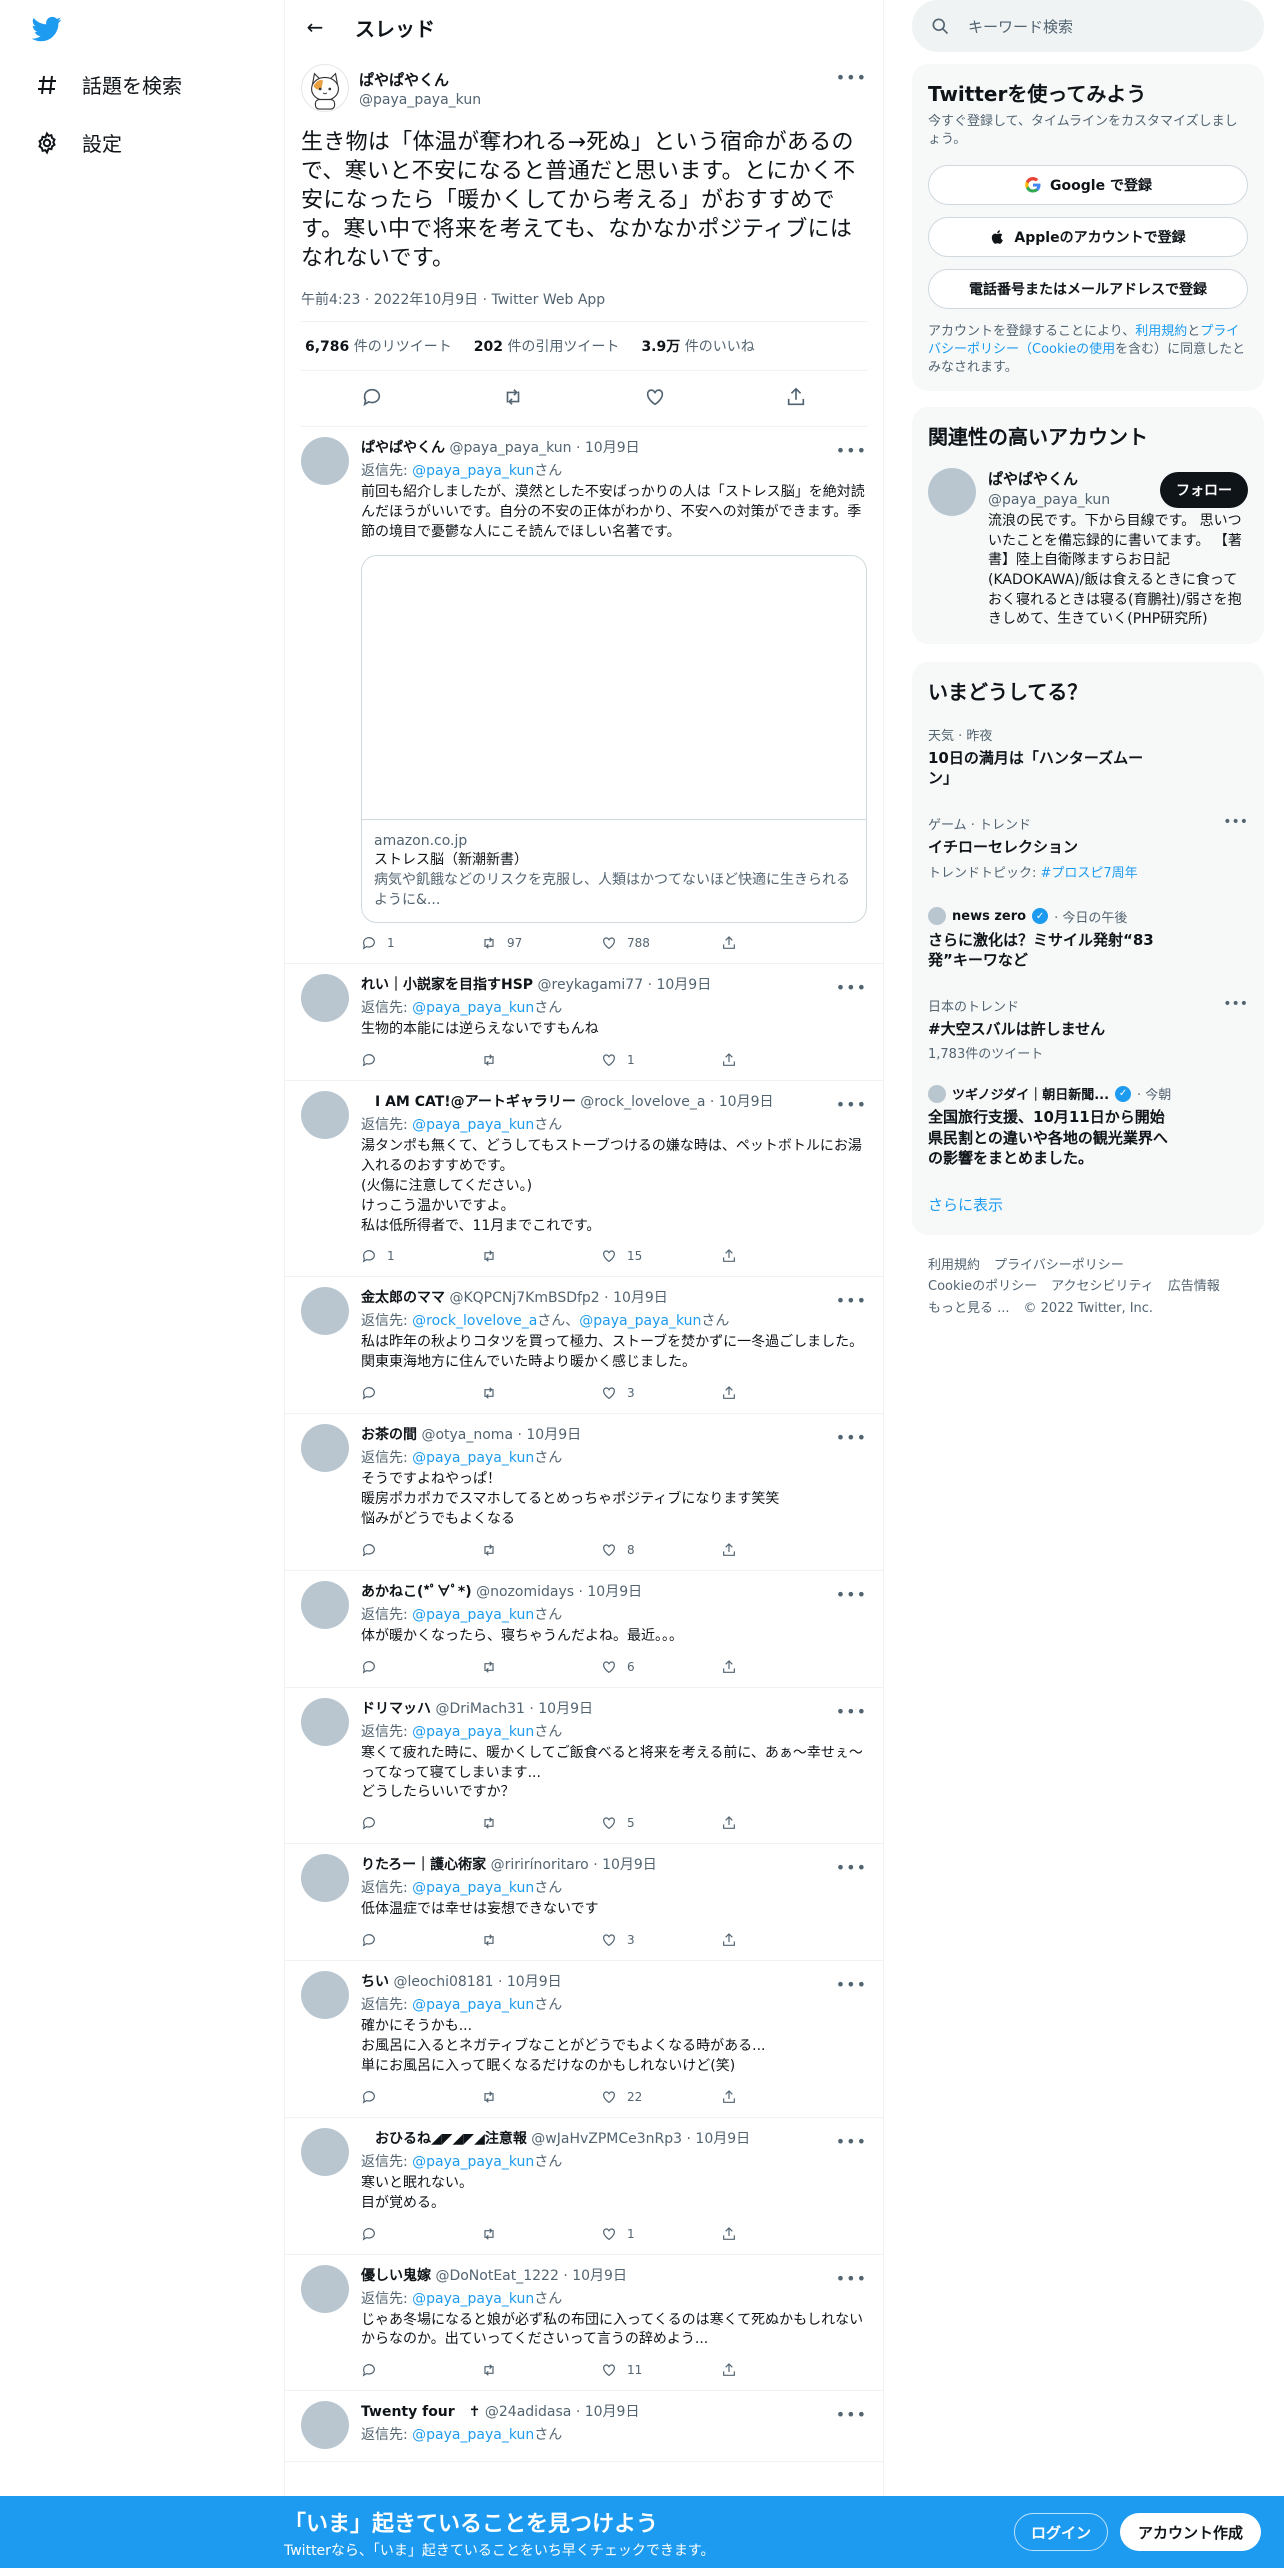 The height and width of the screenshot is (2568, 1284). What do you see at coordinates (1061, 2532) in the screenshot?
I see `login-button: ログイン` at bounding box center [1061, 2532].